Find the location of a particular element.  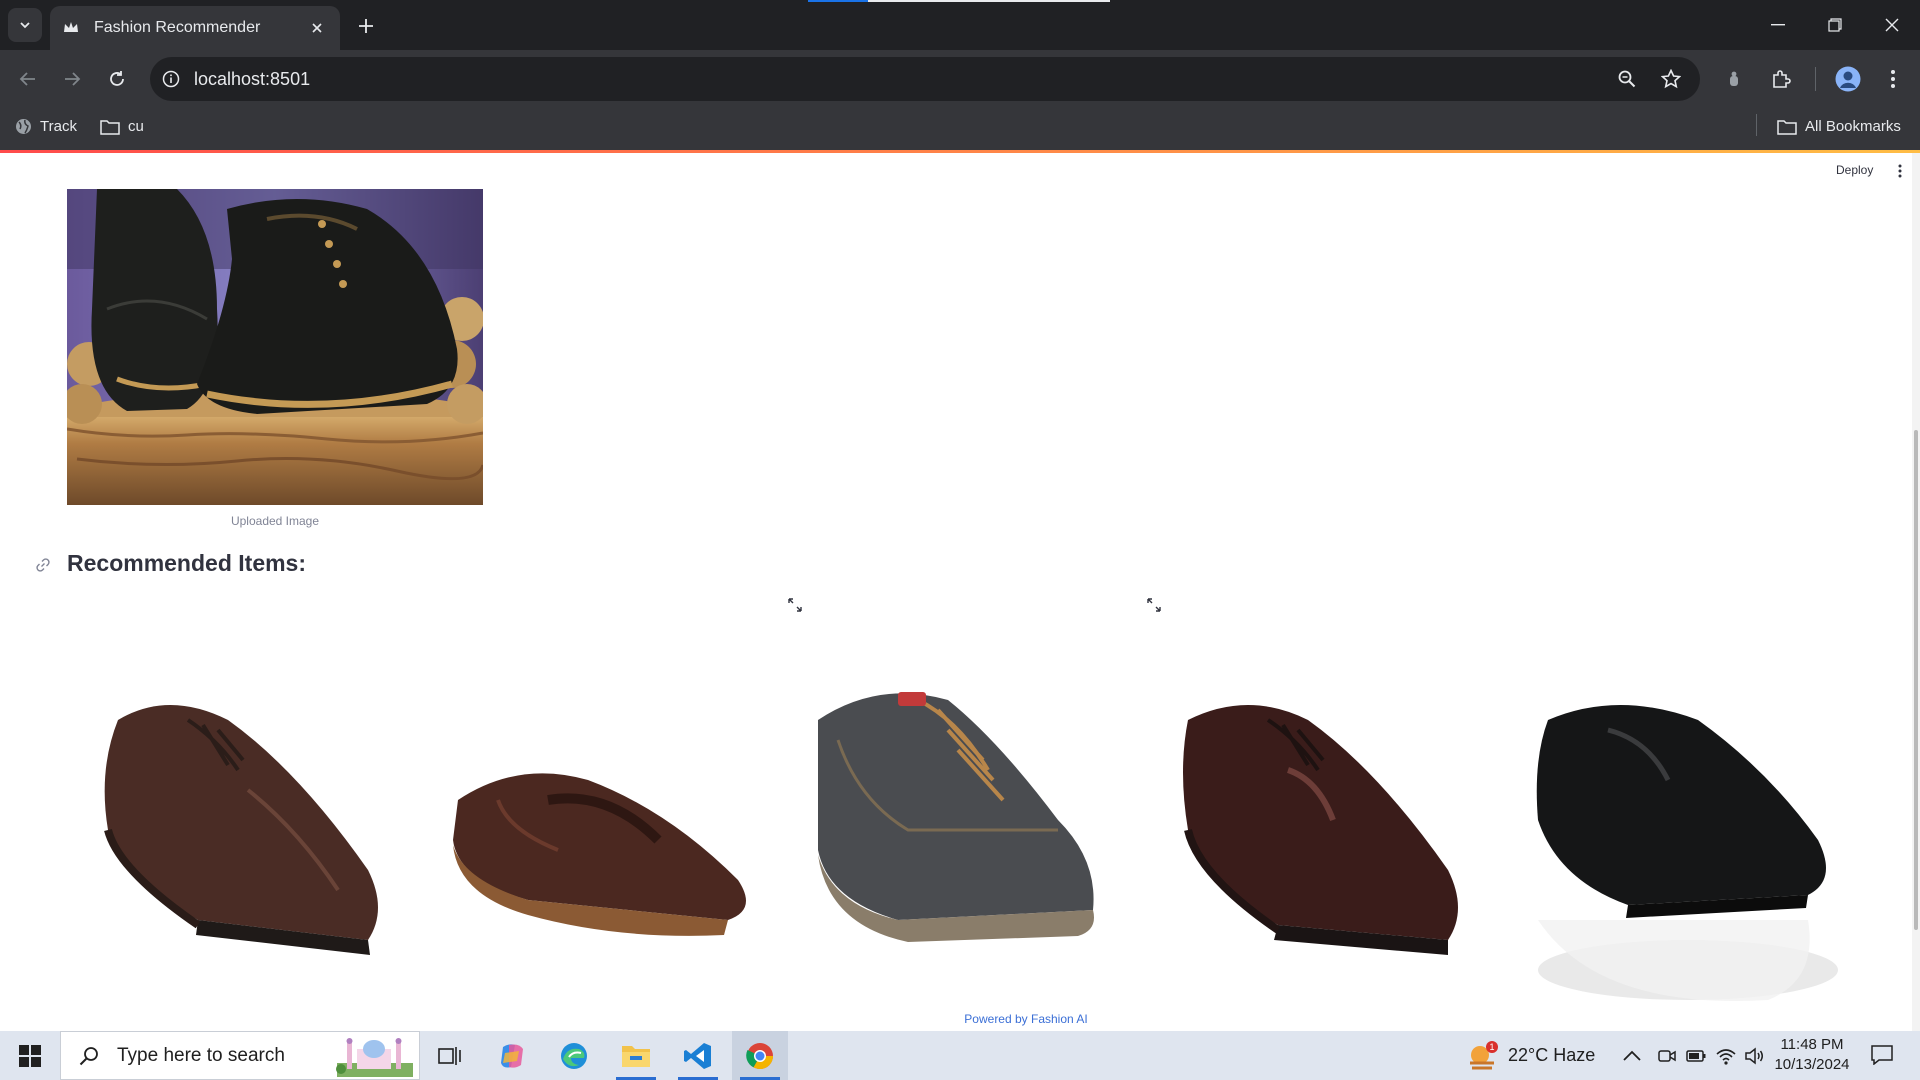

browser-toolbar: localhost:8501 is located at coordinates (960, 79).